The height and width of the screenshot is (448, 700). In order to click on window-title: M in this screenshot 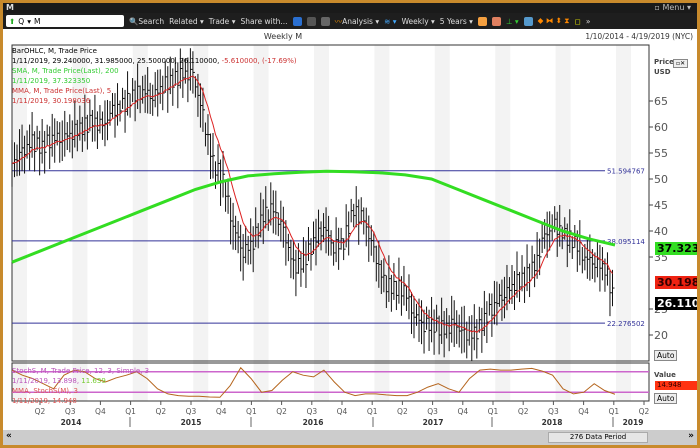, I will do `click(10, 7)`.